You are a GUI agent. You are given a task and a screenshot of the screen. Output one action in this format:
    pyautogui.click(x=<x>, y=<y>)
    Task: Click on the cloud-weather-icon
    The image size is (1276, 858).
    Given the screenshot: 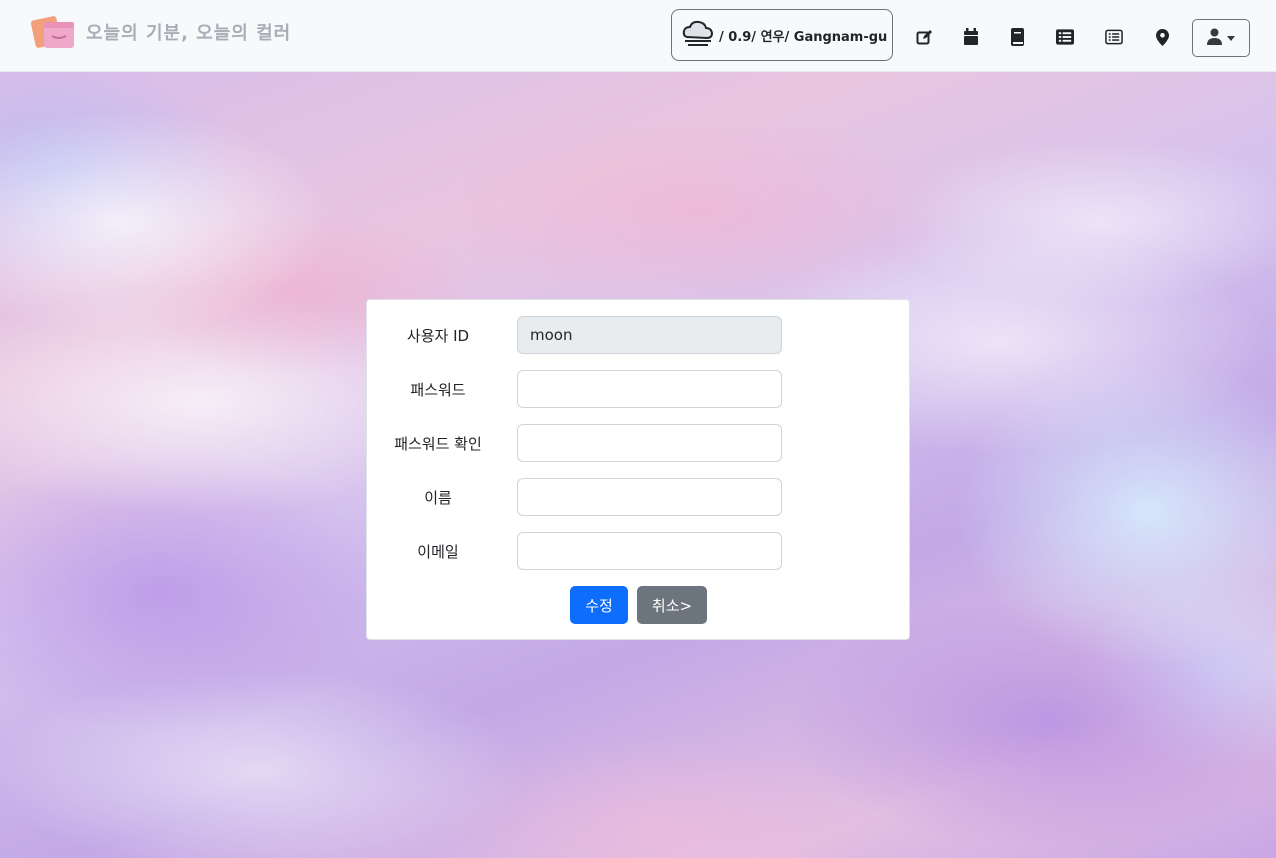 What is the action you would take?
    pyautogui.click(x=698, y=35)
    